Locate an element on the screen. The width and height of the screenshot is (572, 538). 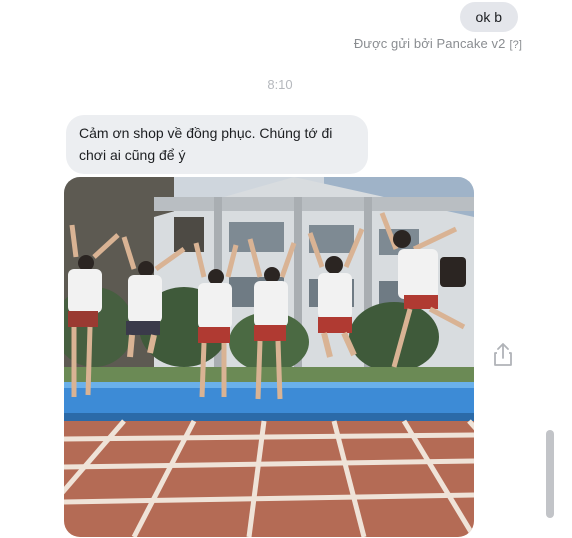
scrollbar-thumb is located at coordinates (550, 474).